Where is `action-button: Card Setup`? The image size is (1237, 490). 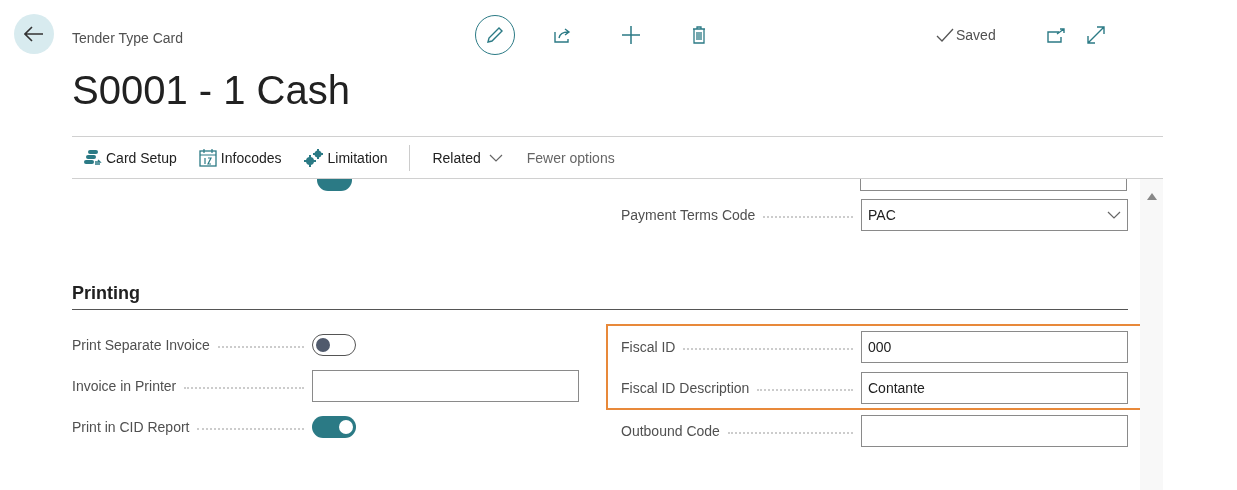 action-button: Card Setup is located at coordinates (130, 157).